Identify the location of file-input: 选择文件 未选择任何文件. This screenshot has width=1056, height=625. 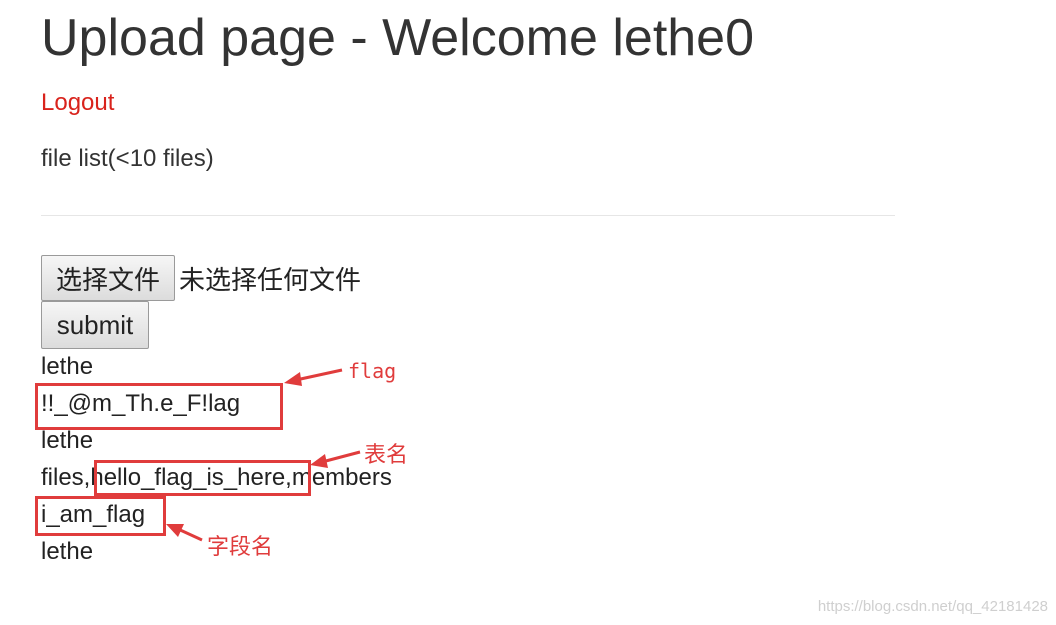
(201, 278).